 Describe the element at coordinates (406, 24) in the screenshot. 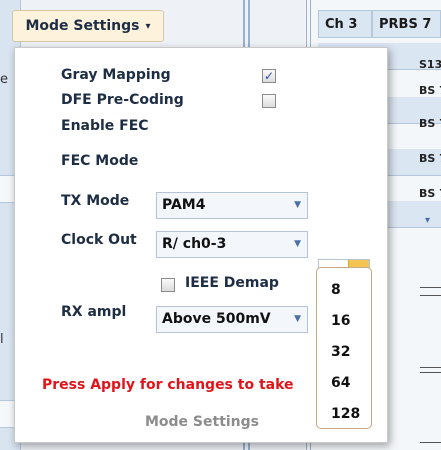

I see `prbs-header-cell: PRBS 7` at that location.